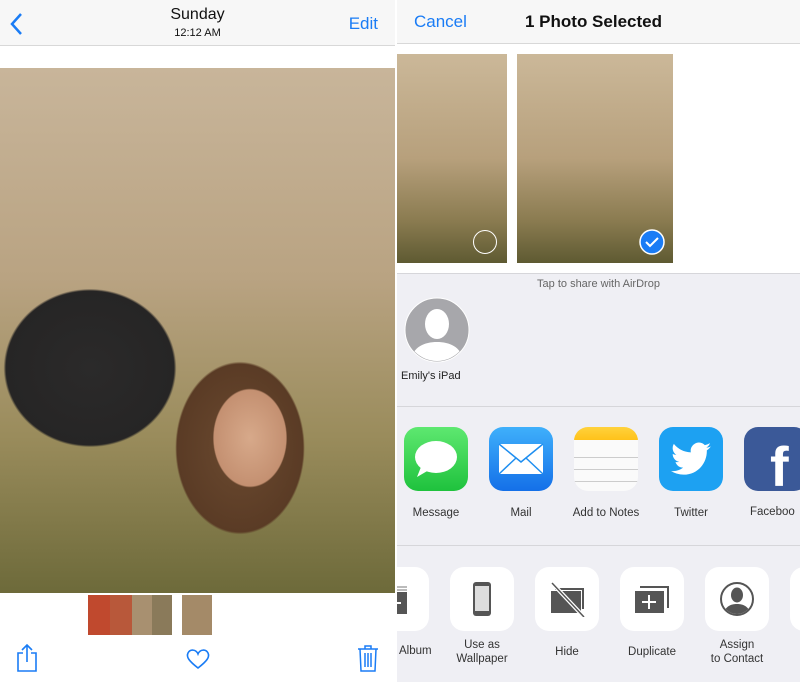 The height and width of the screenshot is (682, 800). I want to click on facebook-icon: f, so click(779, 463).